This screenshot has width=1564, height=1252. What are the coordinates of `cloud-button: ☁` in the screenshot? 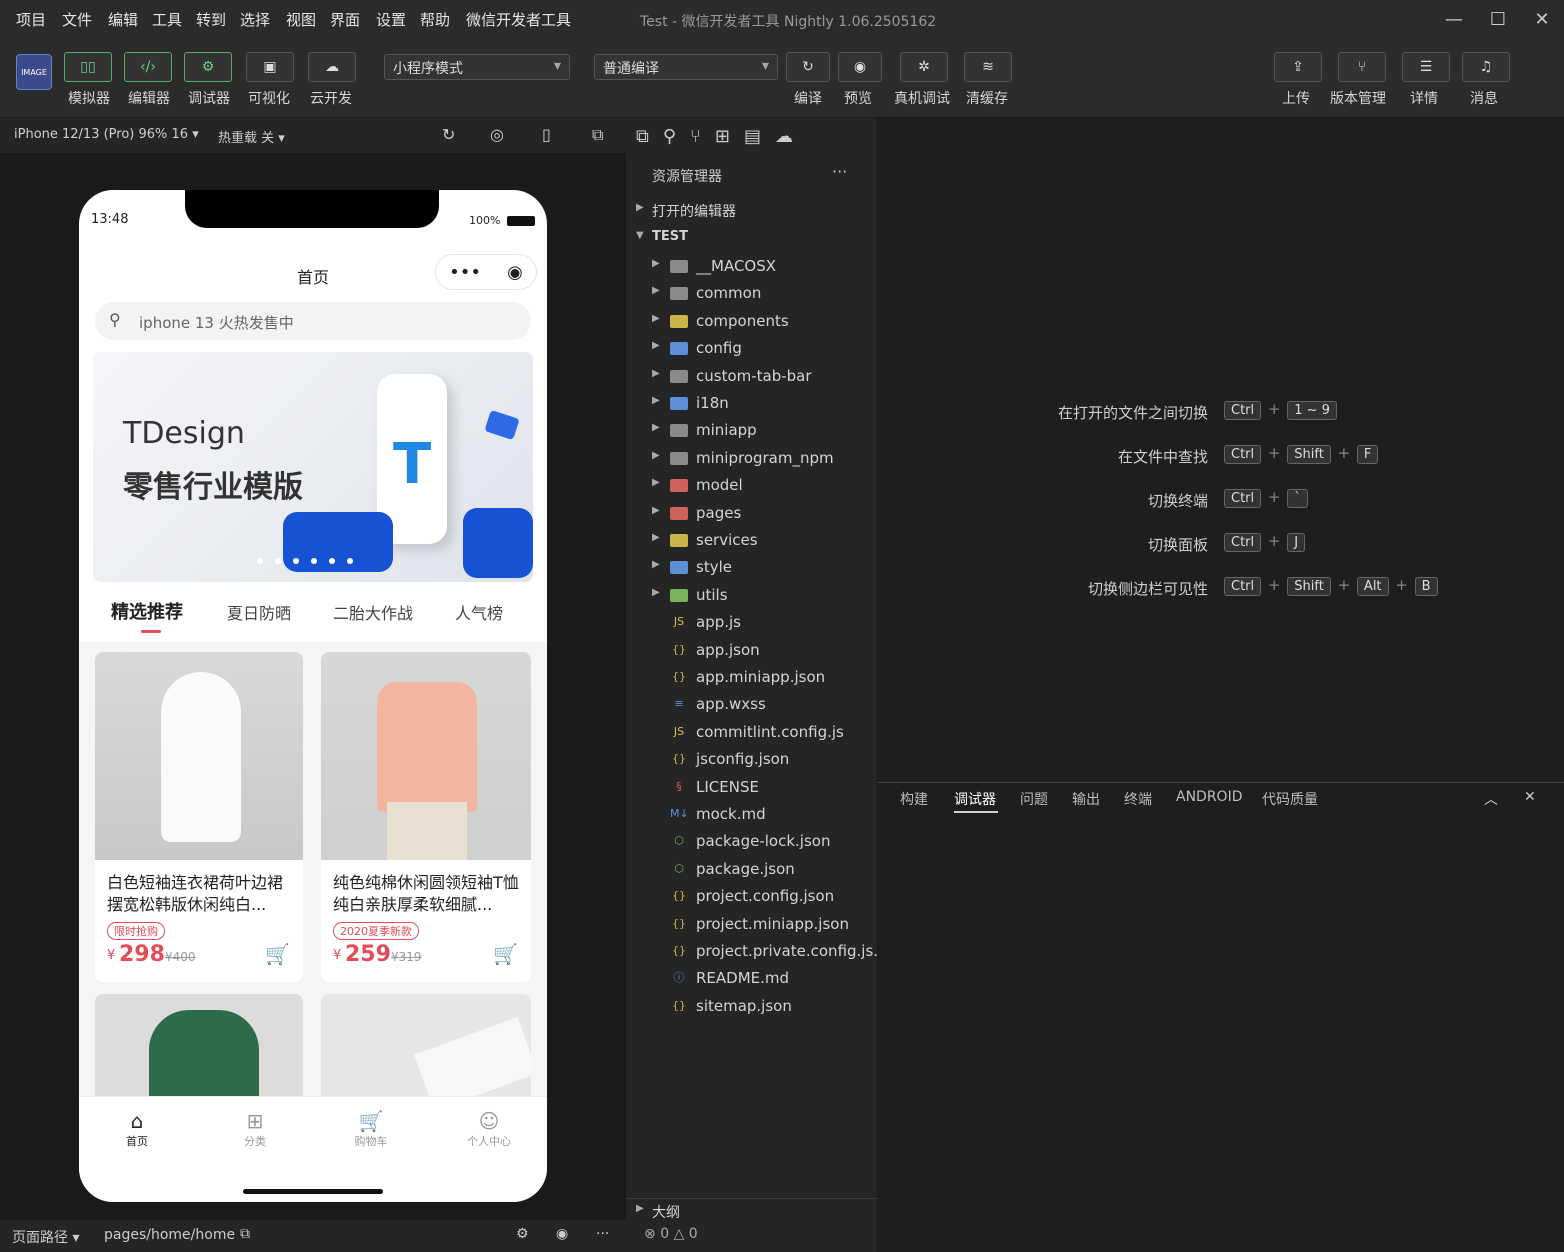 It's located at (332, 67).